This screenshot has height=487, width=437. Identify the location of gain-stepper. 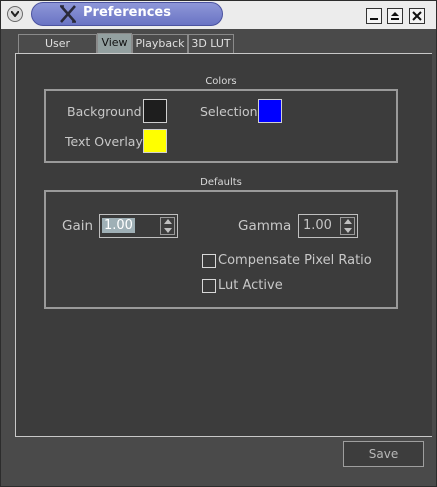
(167, 226).